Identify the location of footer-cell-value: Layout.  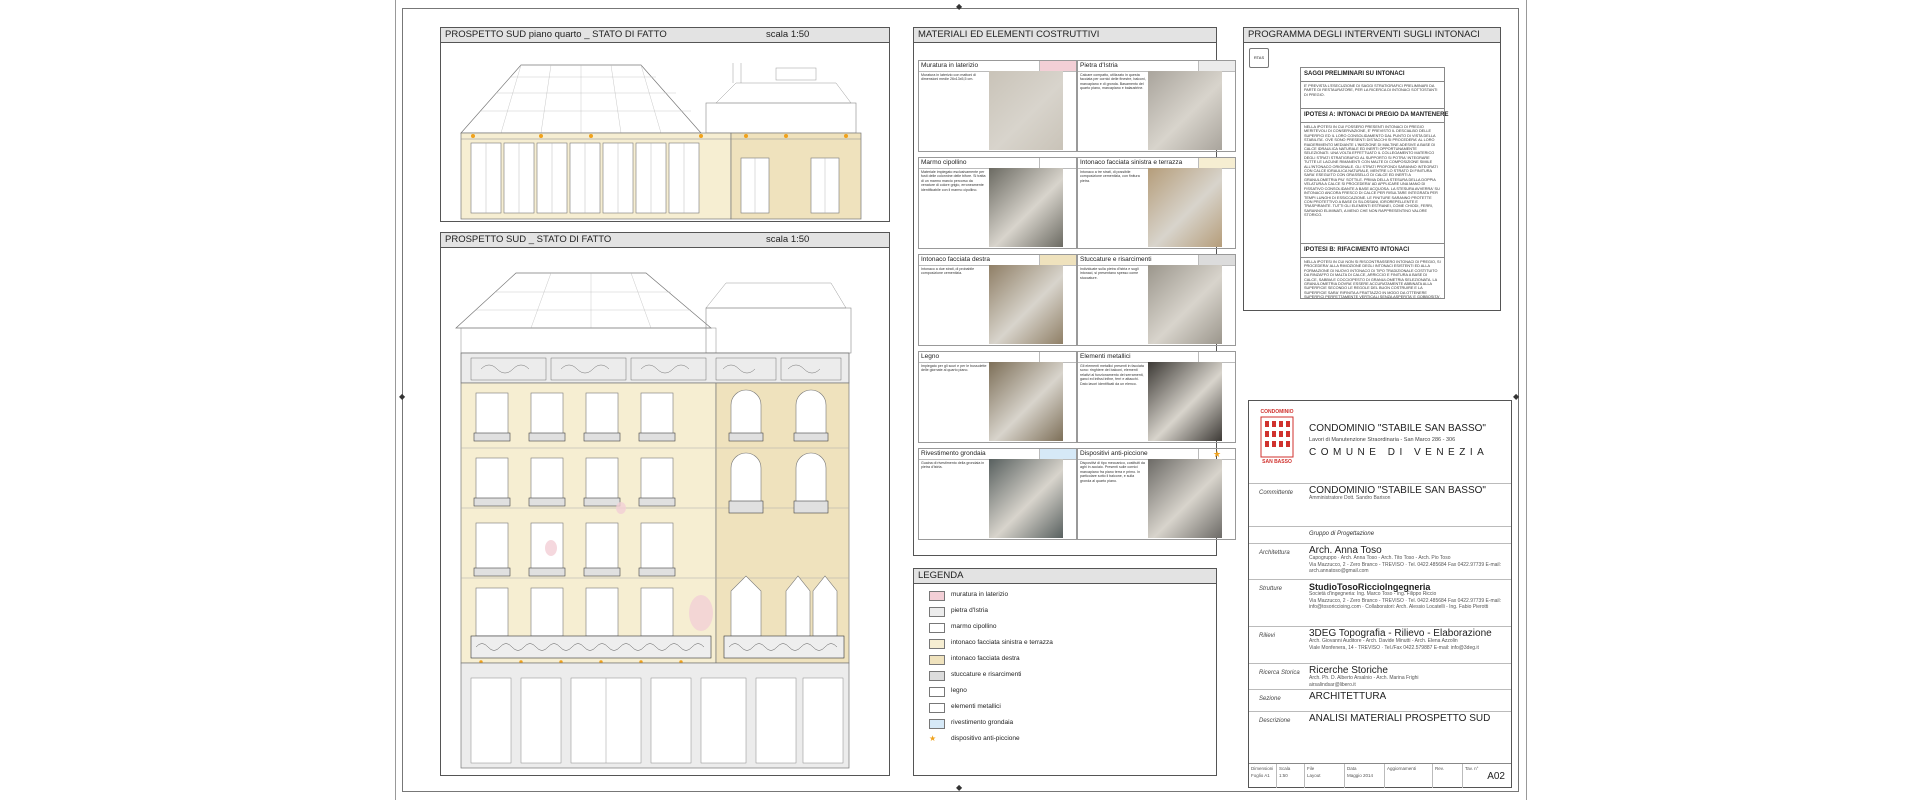
(1314, 775).